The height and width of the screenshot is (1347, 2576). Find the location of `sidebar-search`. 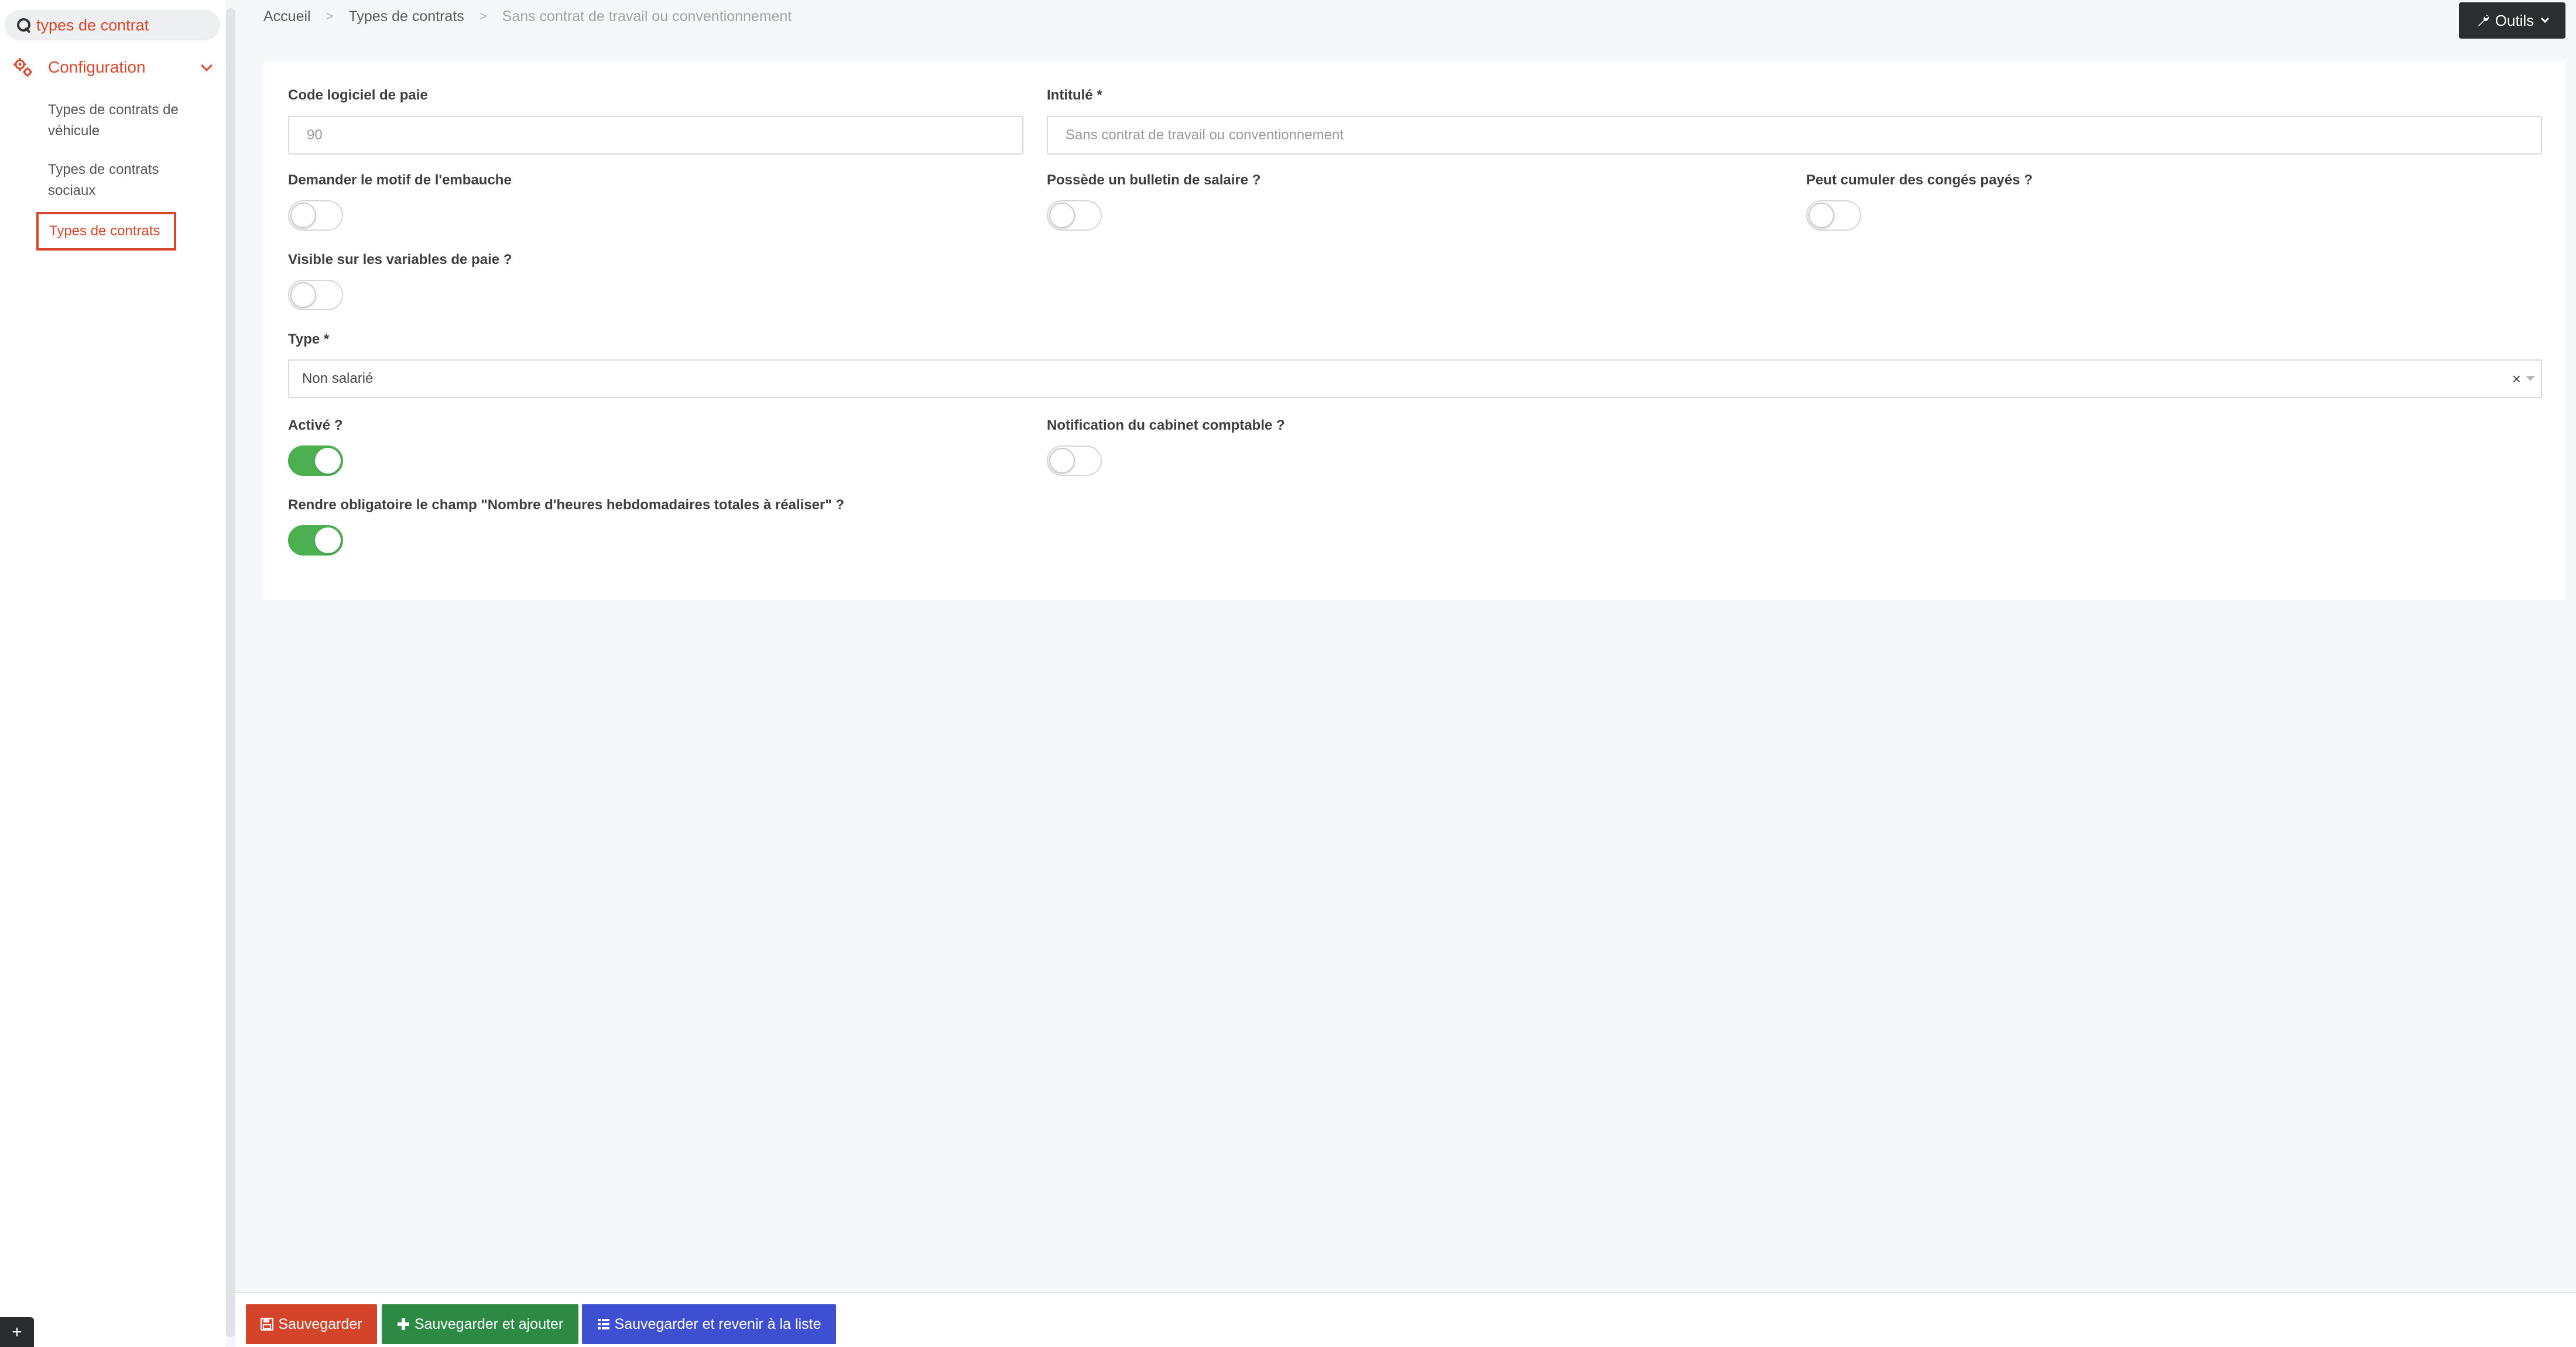

sidebar-search is located at coordinates (112, 25).